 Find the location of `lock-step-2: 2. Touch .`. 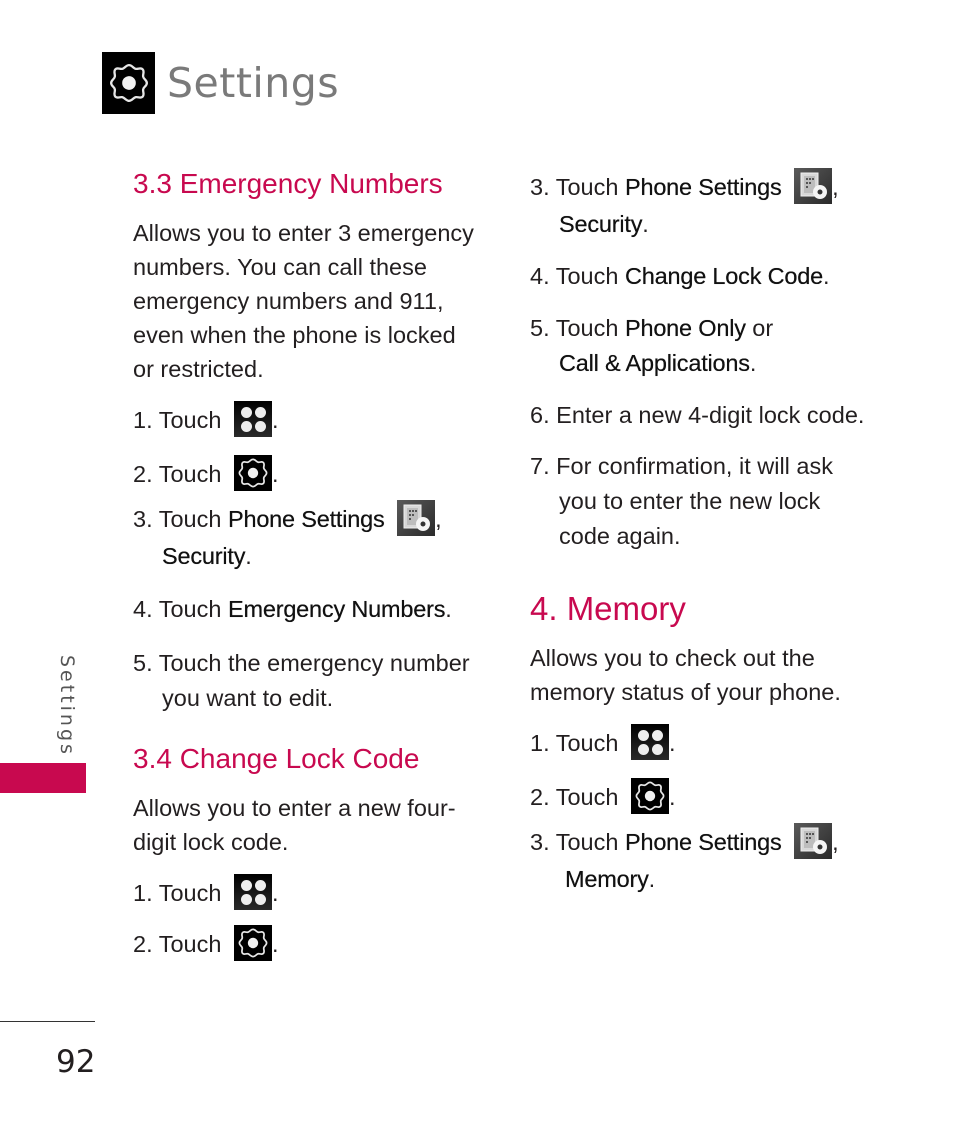

lock-step-2: 2. Touch . is located at coordinates (206, 944).